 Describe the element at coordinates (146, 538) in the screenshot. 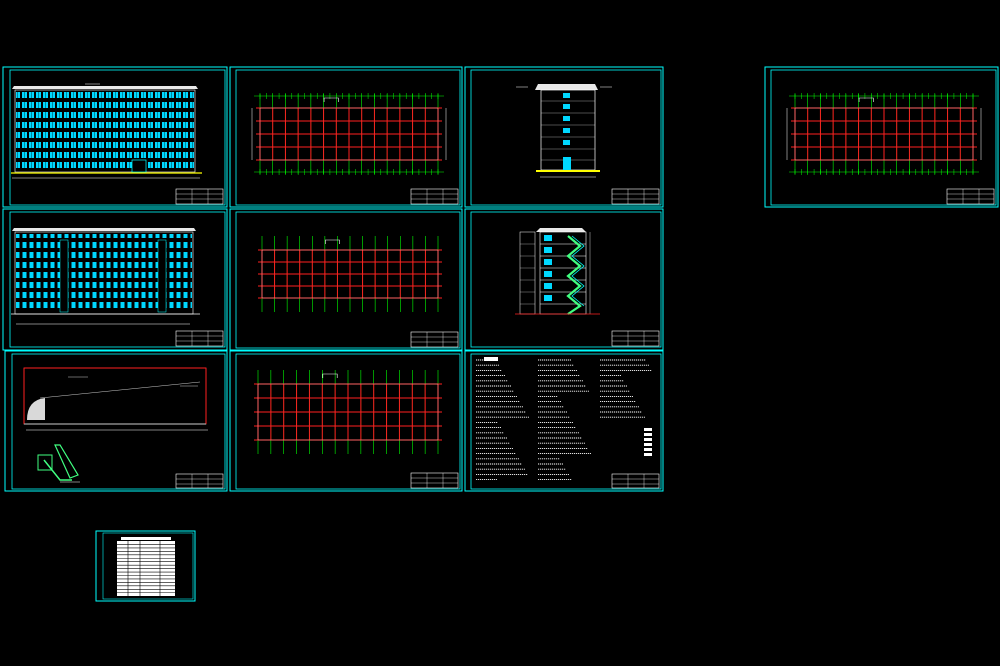

I see `index-heading` at that location.